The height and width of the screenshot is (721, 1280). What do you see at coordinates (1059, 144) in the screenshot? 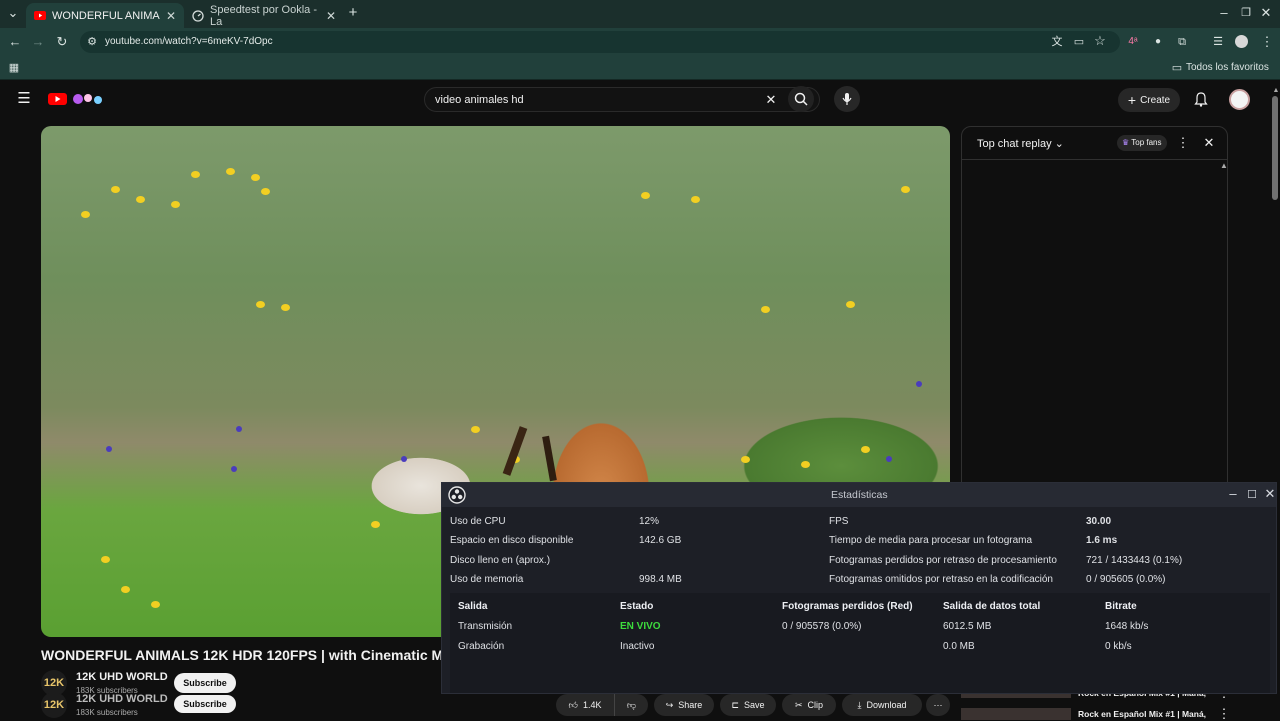
I see `chevron-down-icon: ⌄` at bounding box center [1059, 144].